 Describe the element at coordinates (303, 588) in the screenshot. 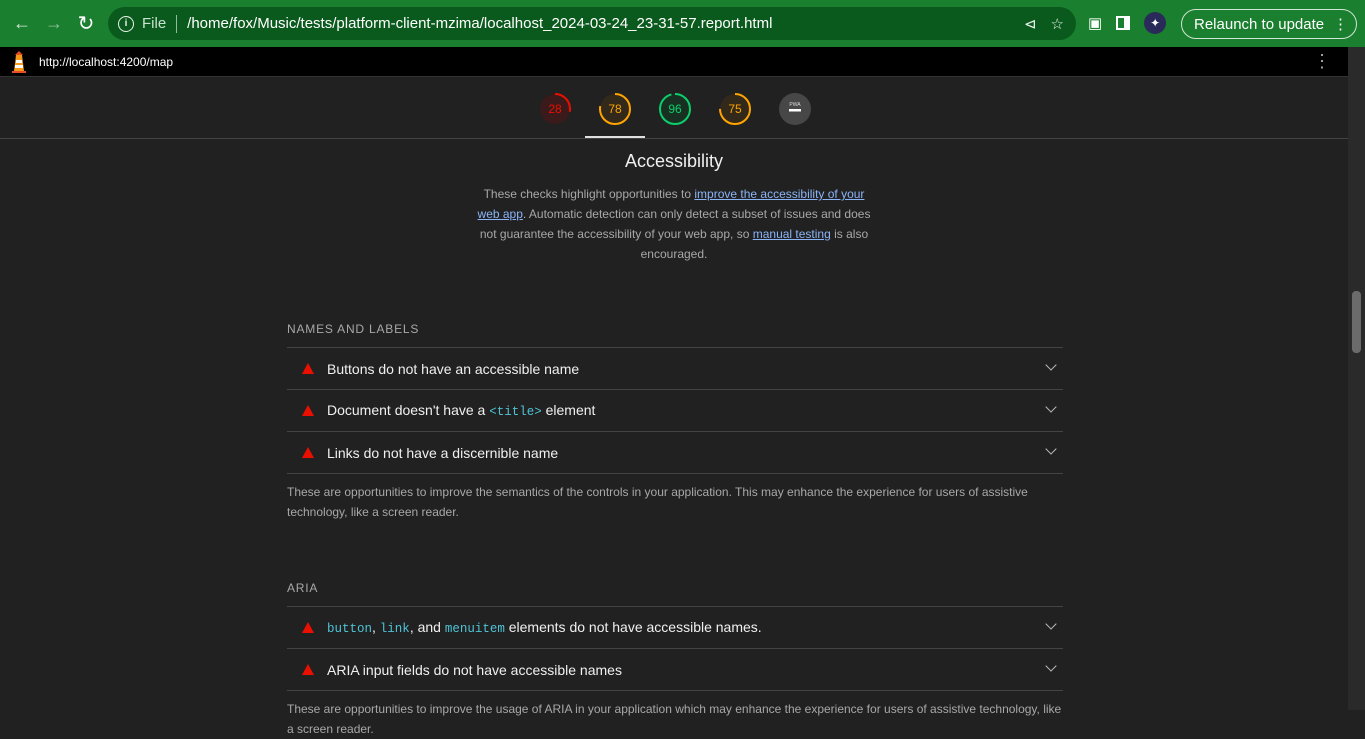

I see `group-title-aria: ARIA` at that location.